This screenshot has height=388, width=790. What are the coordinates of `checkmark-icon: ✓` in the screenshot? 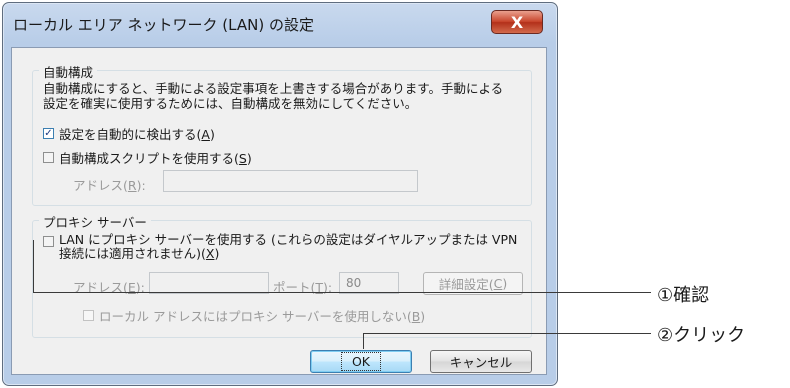 It's located at (48, 133).